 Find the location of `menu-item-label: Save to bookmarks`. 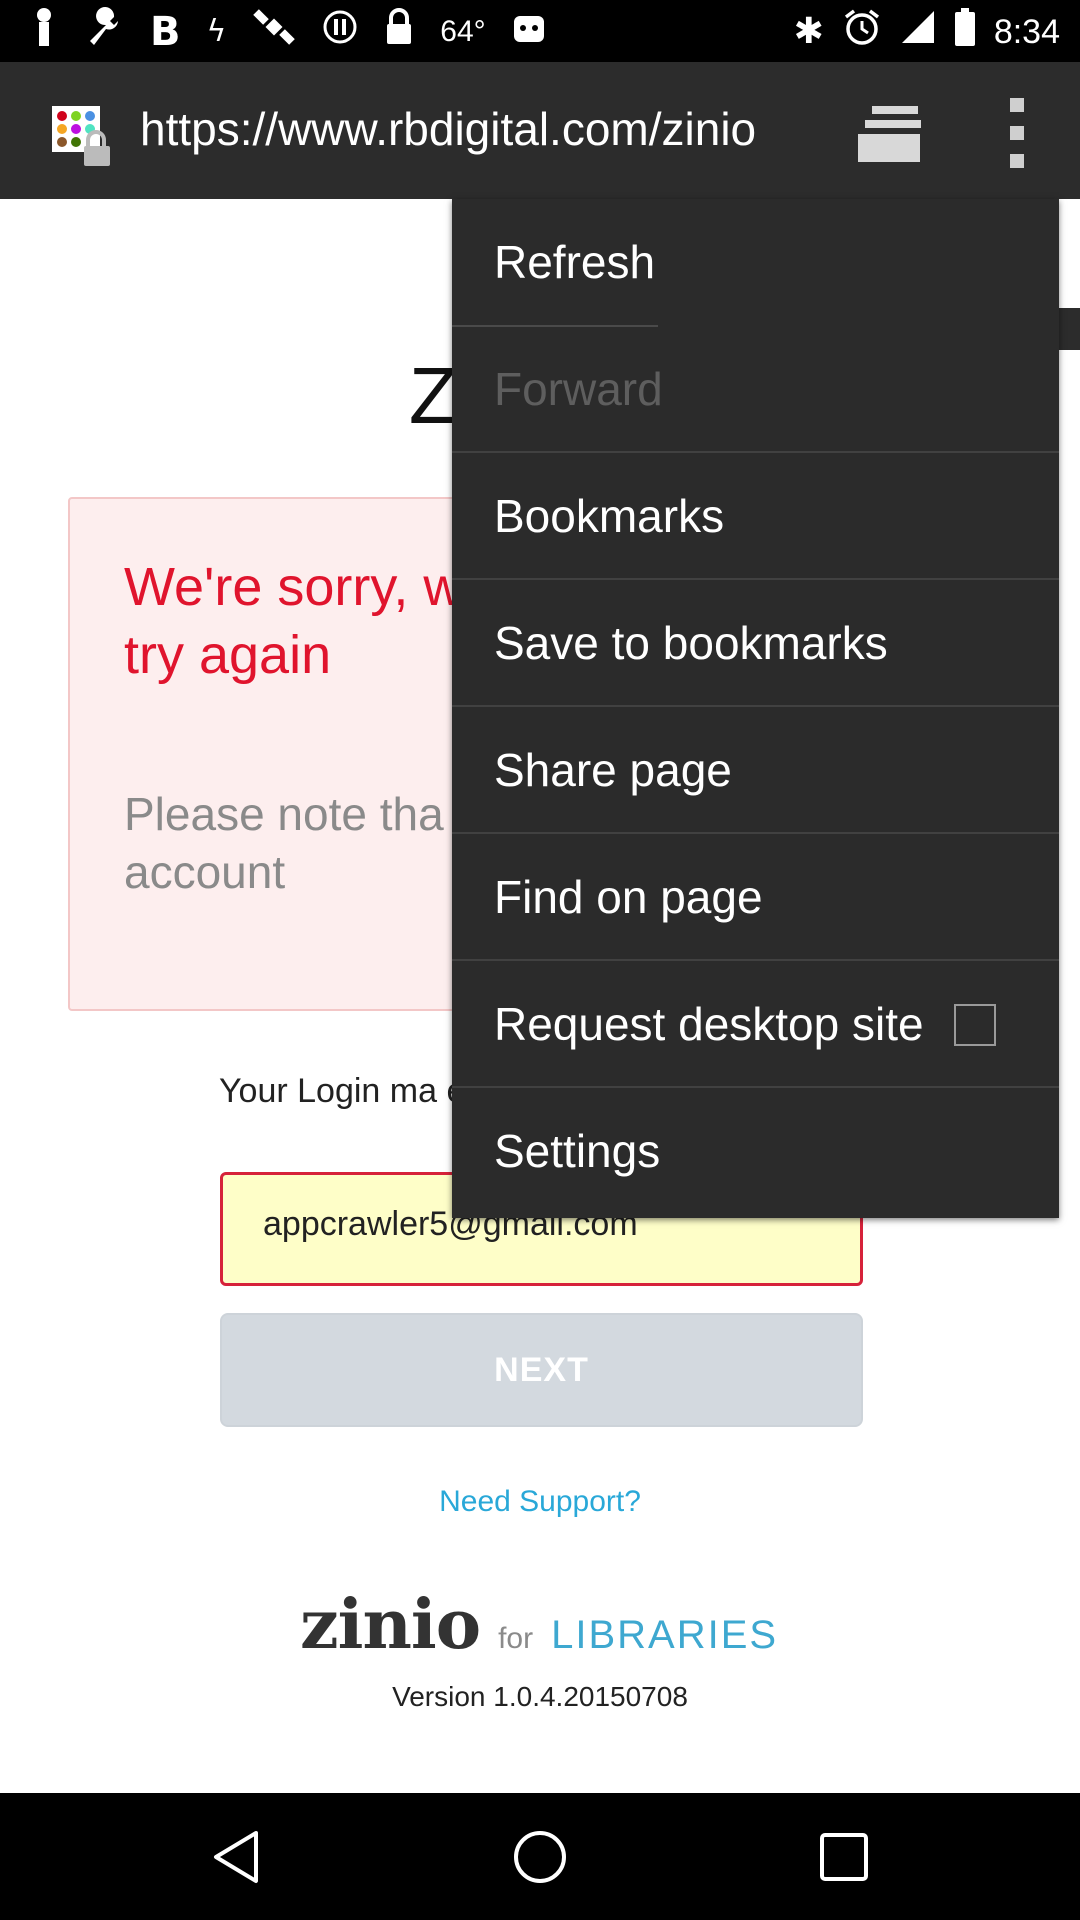

menu-item-label: Save to bookmarks is located at coordinates (691, 643).